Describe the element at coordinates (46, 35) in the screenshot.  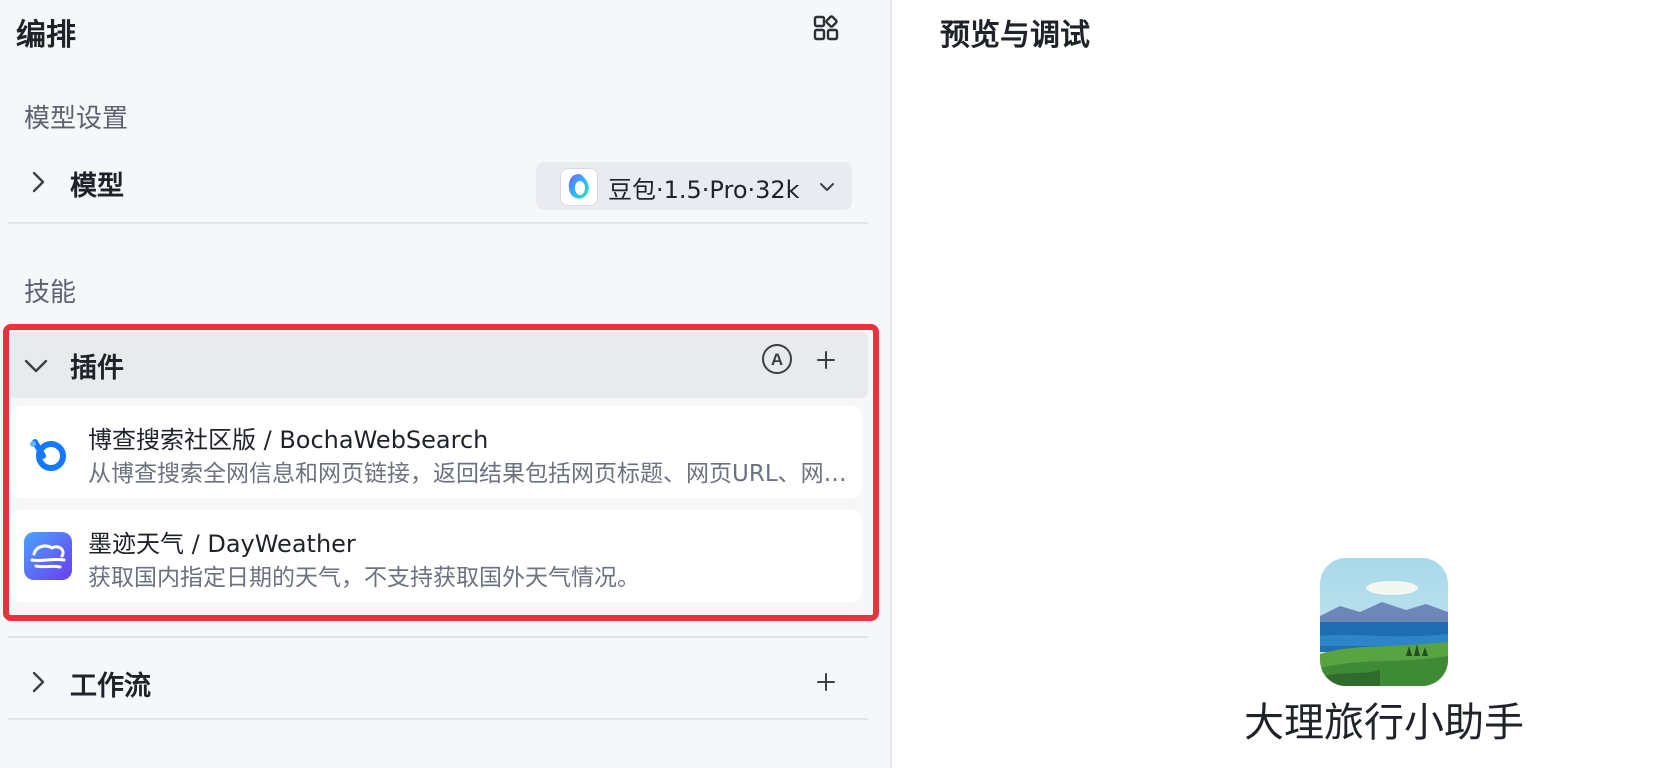
I see `panel-title: 编排` at that location.